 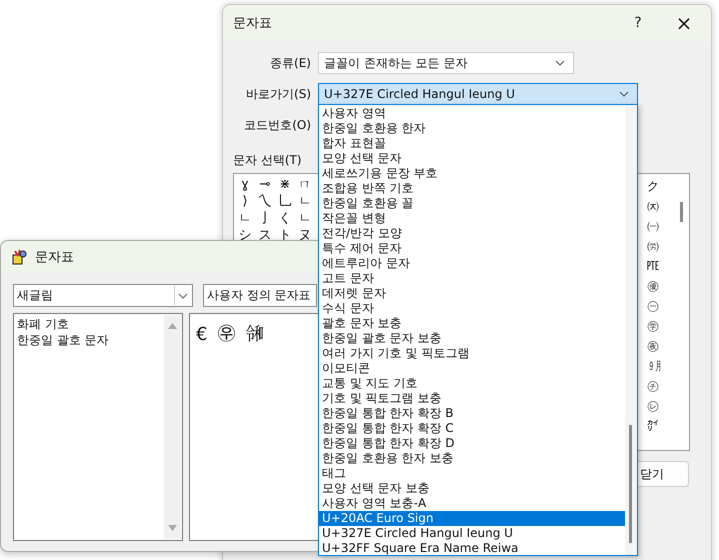 What do you see at coordinates (278, 94) in the screenshot?
I see `field-label: 바로가기(S)` at bounding box center [278, 94].